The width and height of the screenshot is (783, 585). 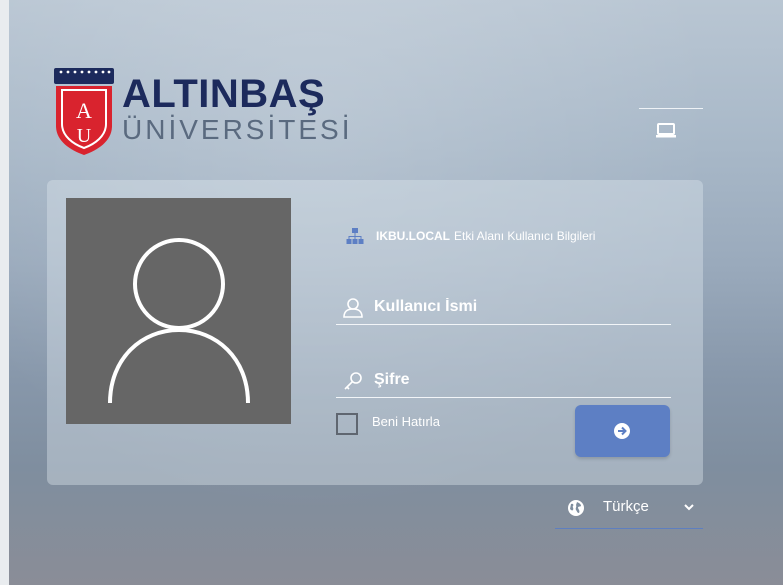 What do you see at coordinates (519, 307) in the screenshot?
I see `username-input` at bounding box center [519, 307].